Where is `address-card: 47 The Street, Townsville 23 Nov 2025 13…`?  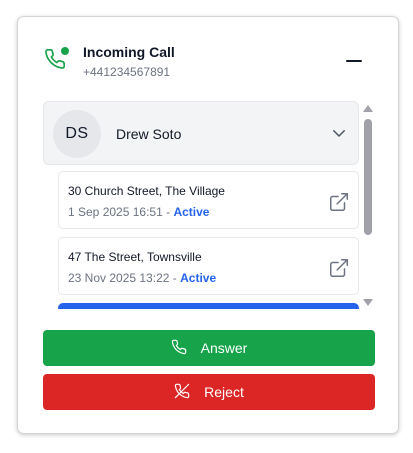
address-card: 47 The Street, Townsville 23 Nov 2025 13… is located at coordinates (208, 266).